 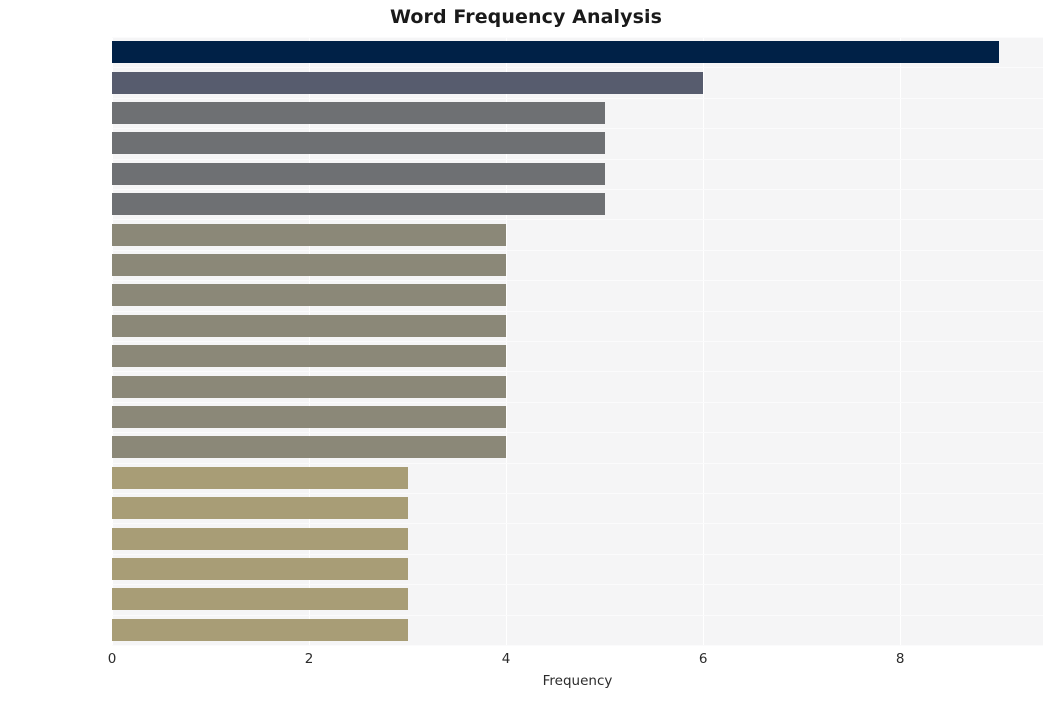 I want to click on x-tick-label: 0, so click(x=112, y=659).